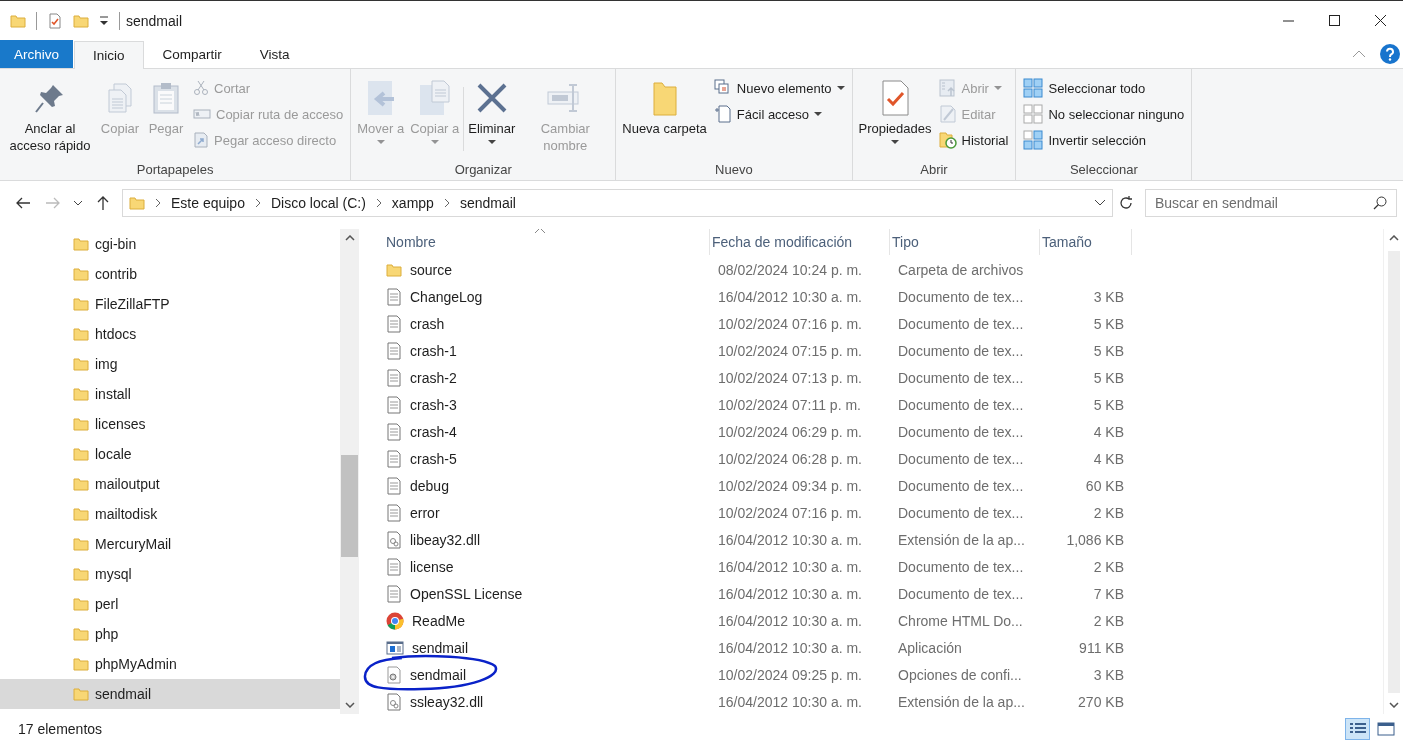 The image size is (1403, 744). I want to click on ribbon-button: Seleccionar todo, so click(1104, 88).